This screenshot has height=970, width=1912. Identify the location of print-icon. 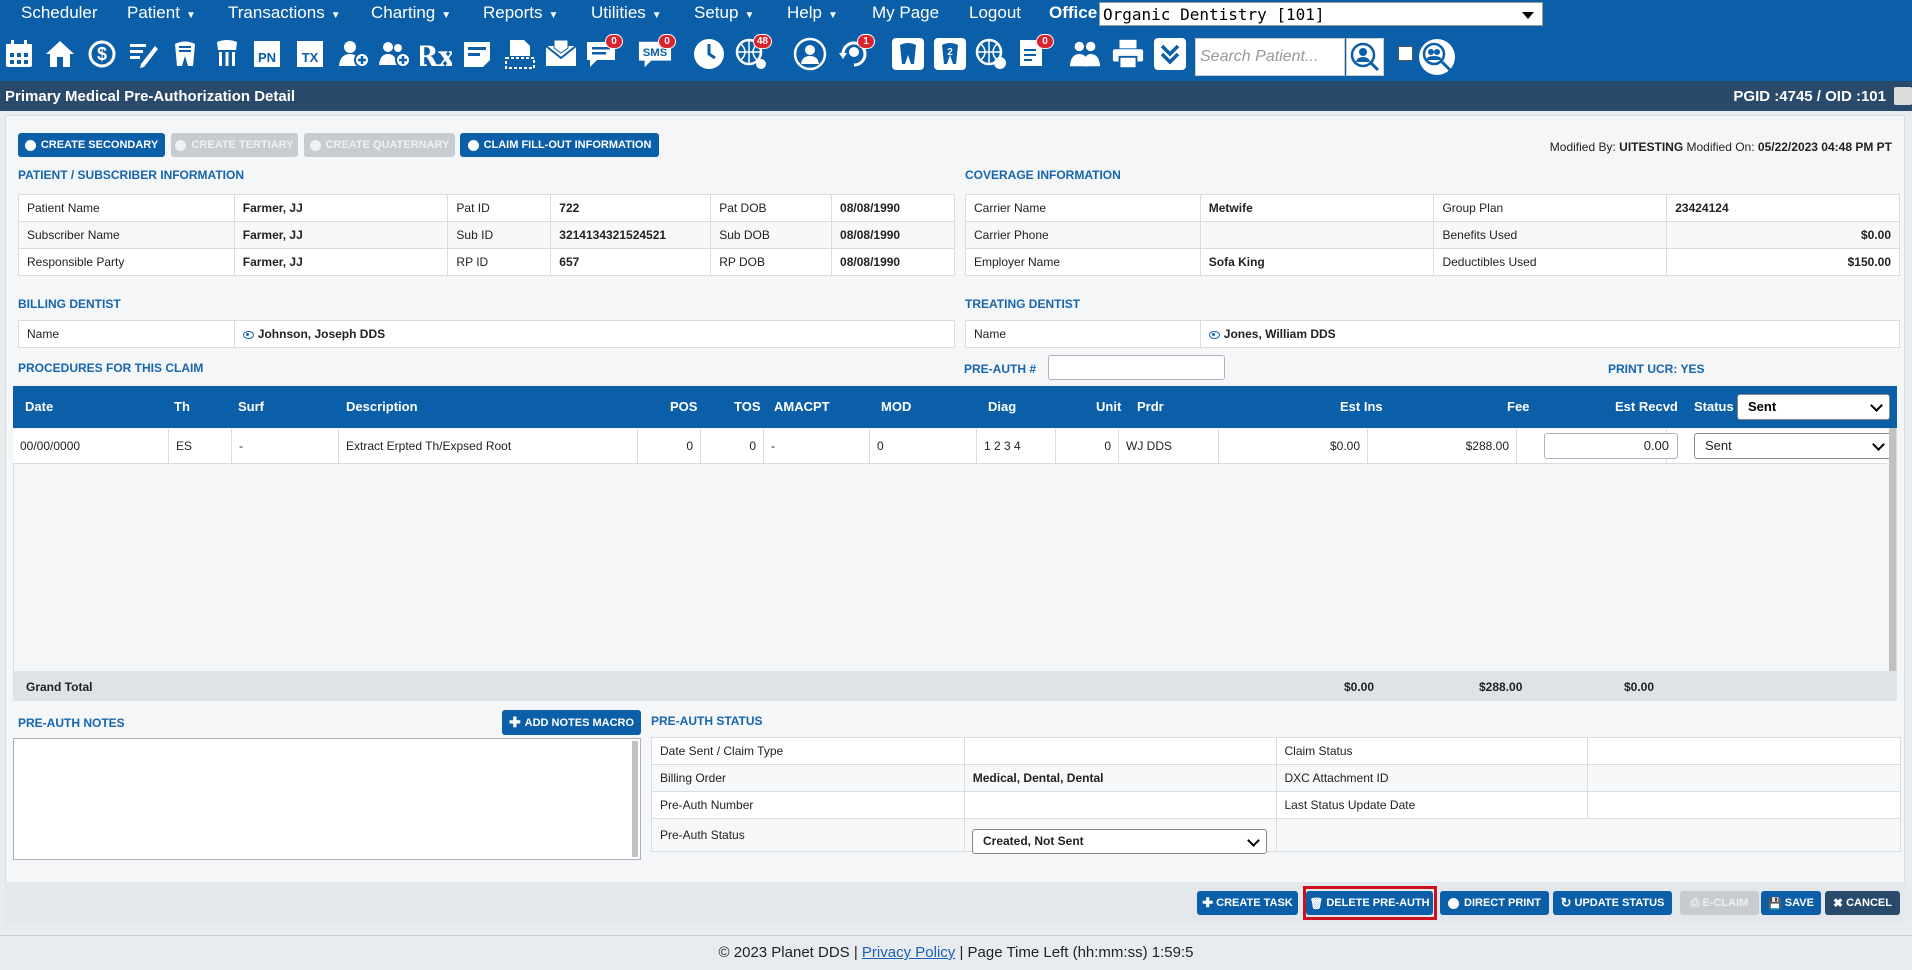
(1903, 96).